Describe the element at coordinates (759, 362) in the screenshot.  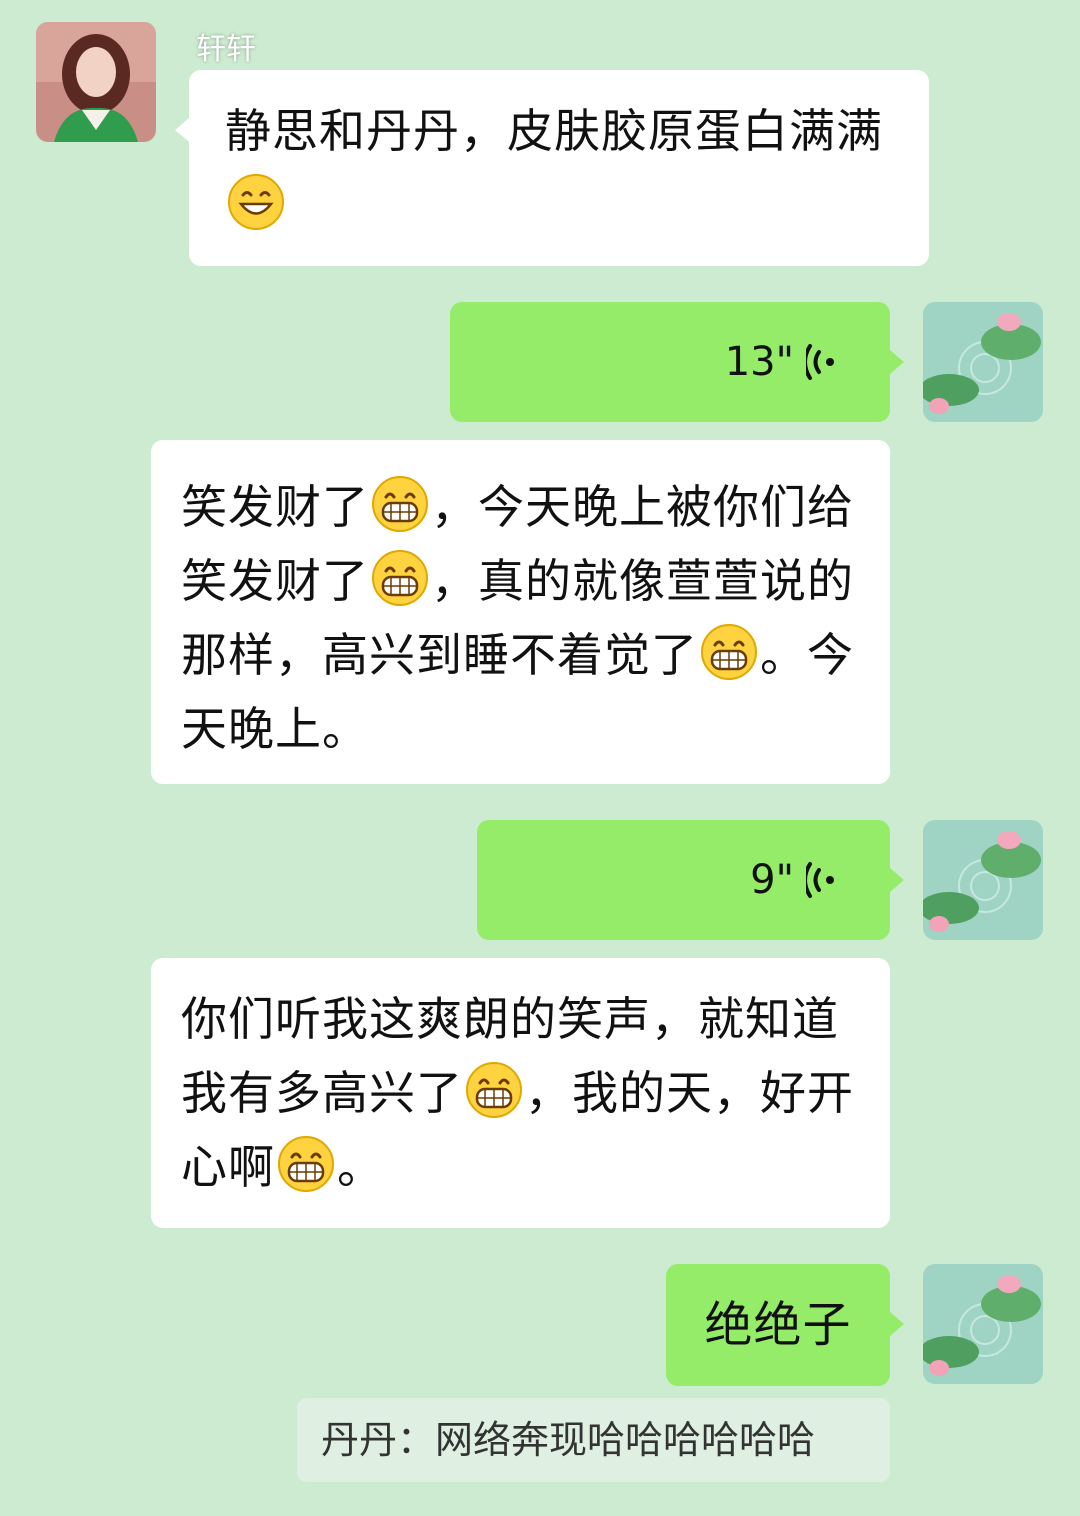
I see `voice-duration: 13"` at that location.